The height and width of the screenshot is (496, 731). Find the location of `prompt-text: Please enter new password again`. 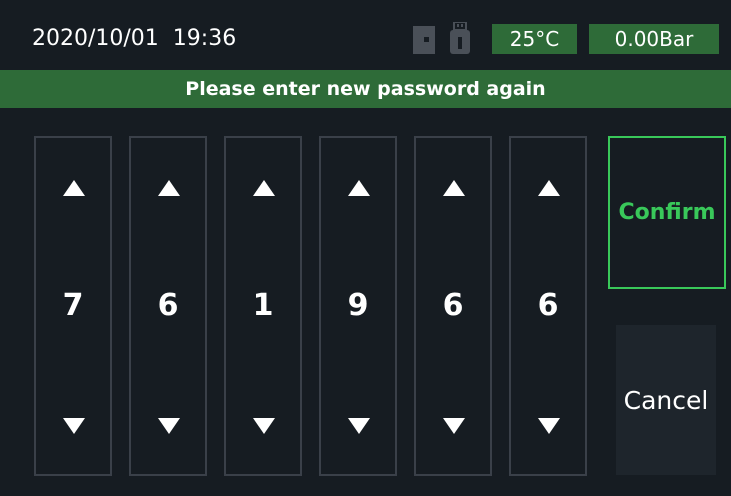

prompt-text: Please enter new password again is located at coordinates (365, 89).